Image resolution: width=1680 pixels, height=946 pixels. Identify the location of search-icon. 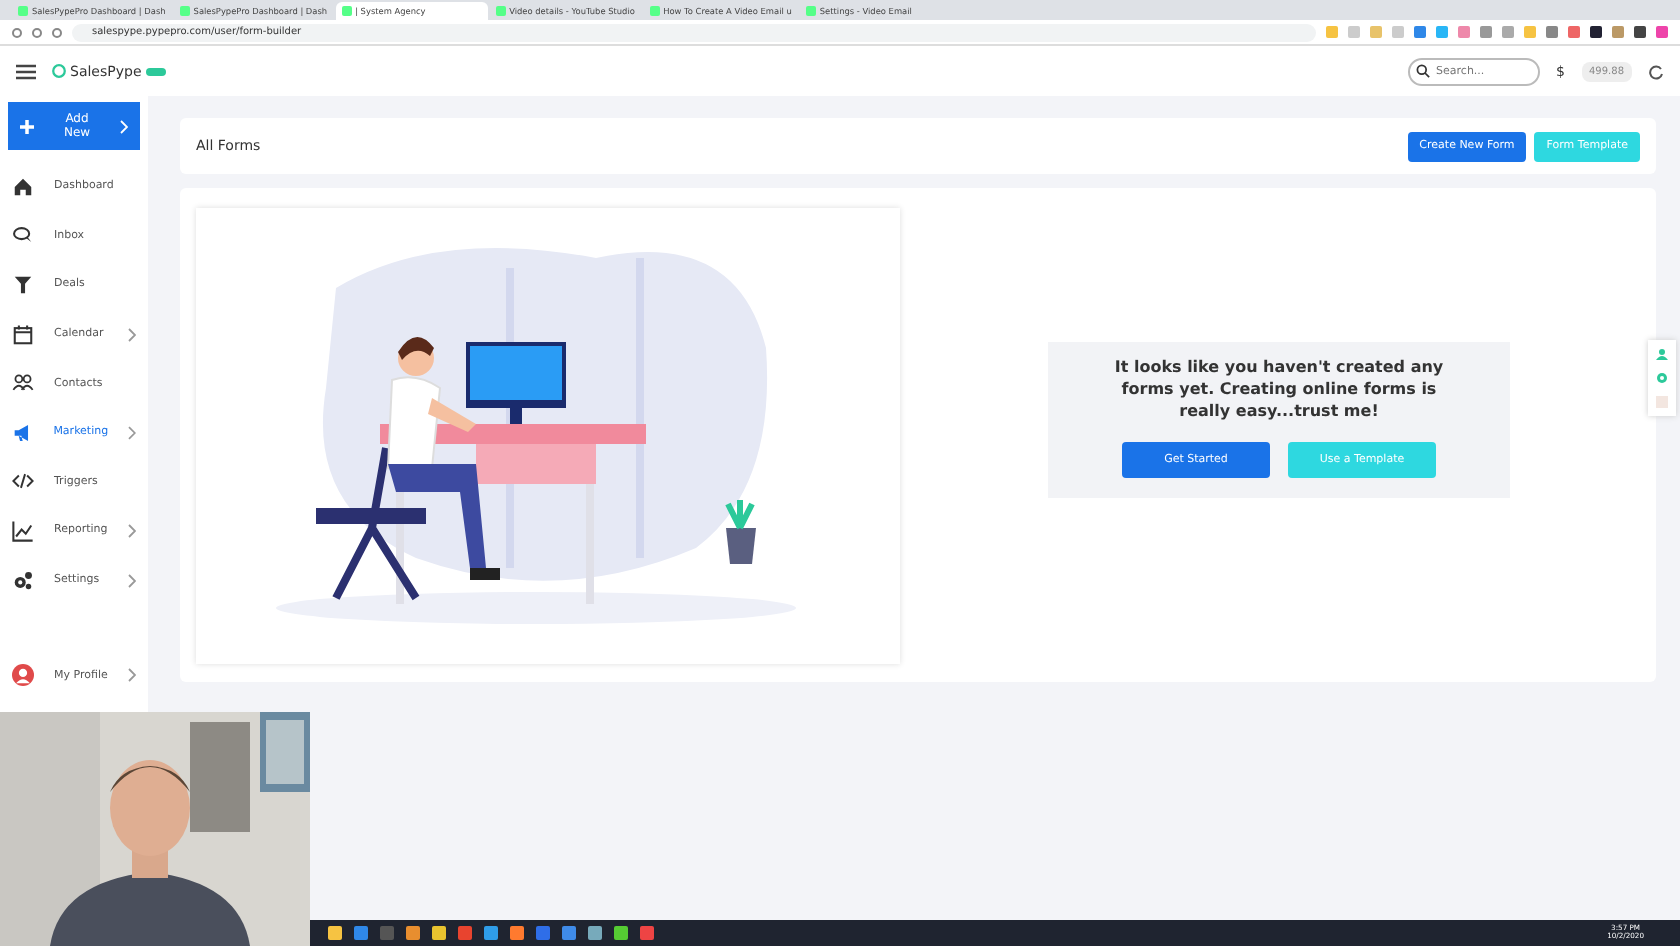
(1423, 71).